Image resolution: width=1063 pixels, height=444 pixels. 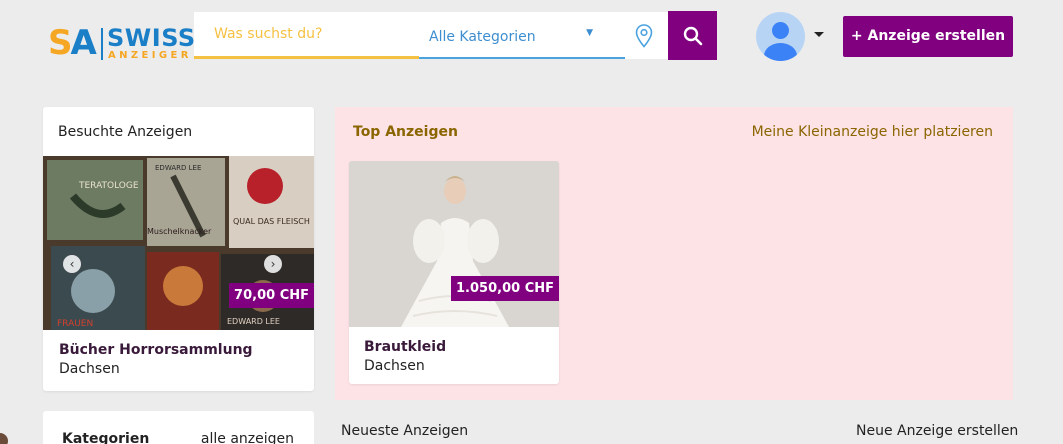 I want to click on user-avatar, so click(x=780, y=36).